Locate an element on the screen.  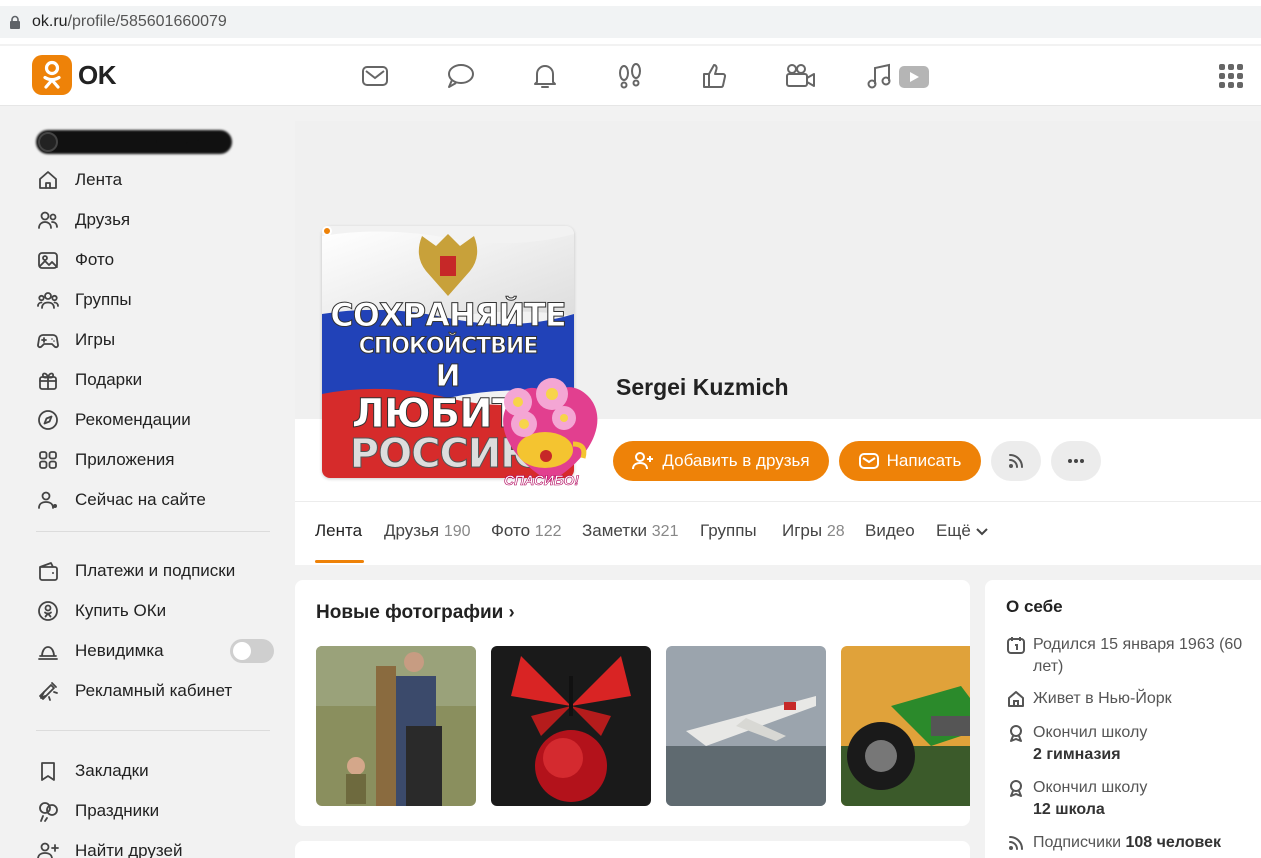
sidebar-item-label: Подарки is located at coordinates (109, 379).